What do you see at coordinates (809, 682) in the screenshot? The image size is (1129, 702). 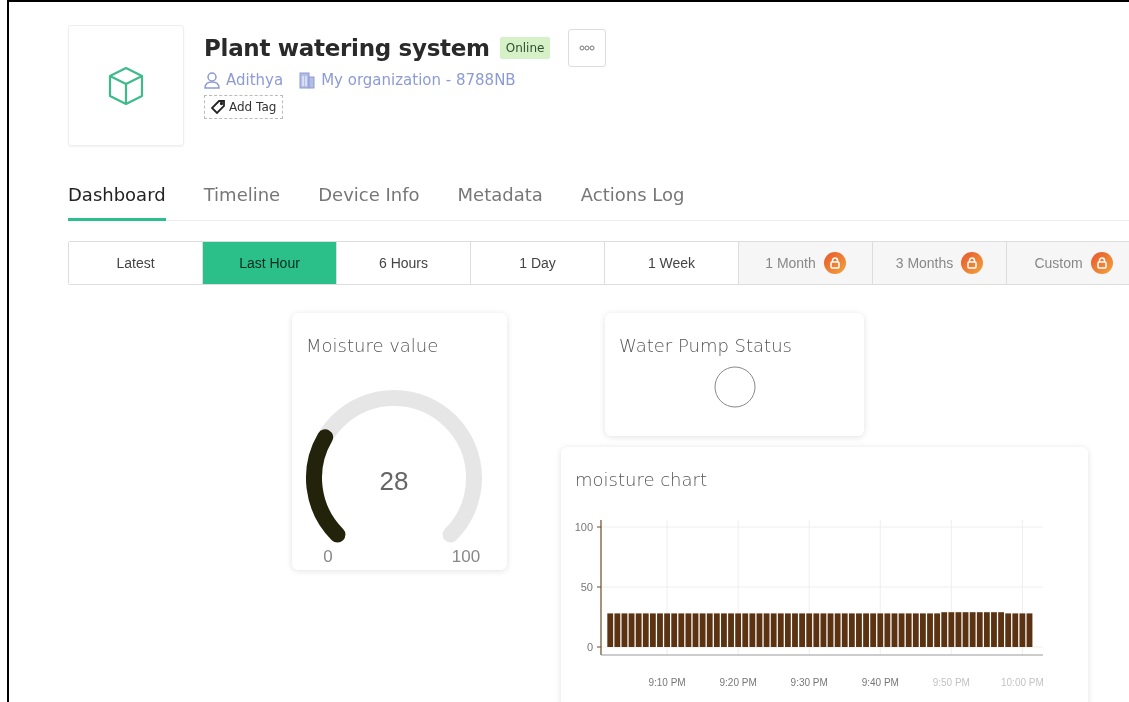 I see `x-tick-label: 9:30 PM` at bounding box center [809, 682].